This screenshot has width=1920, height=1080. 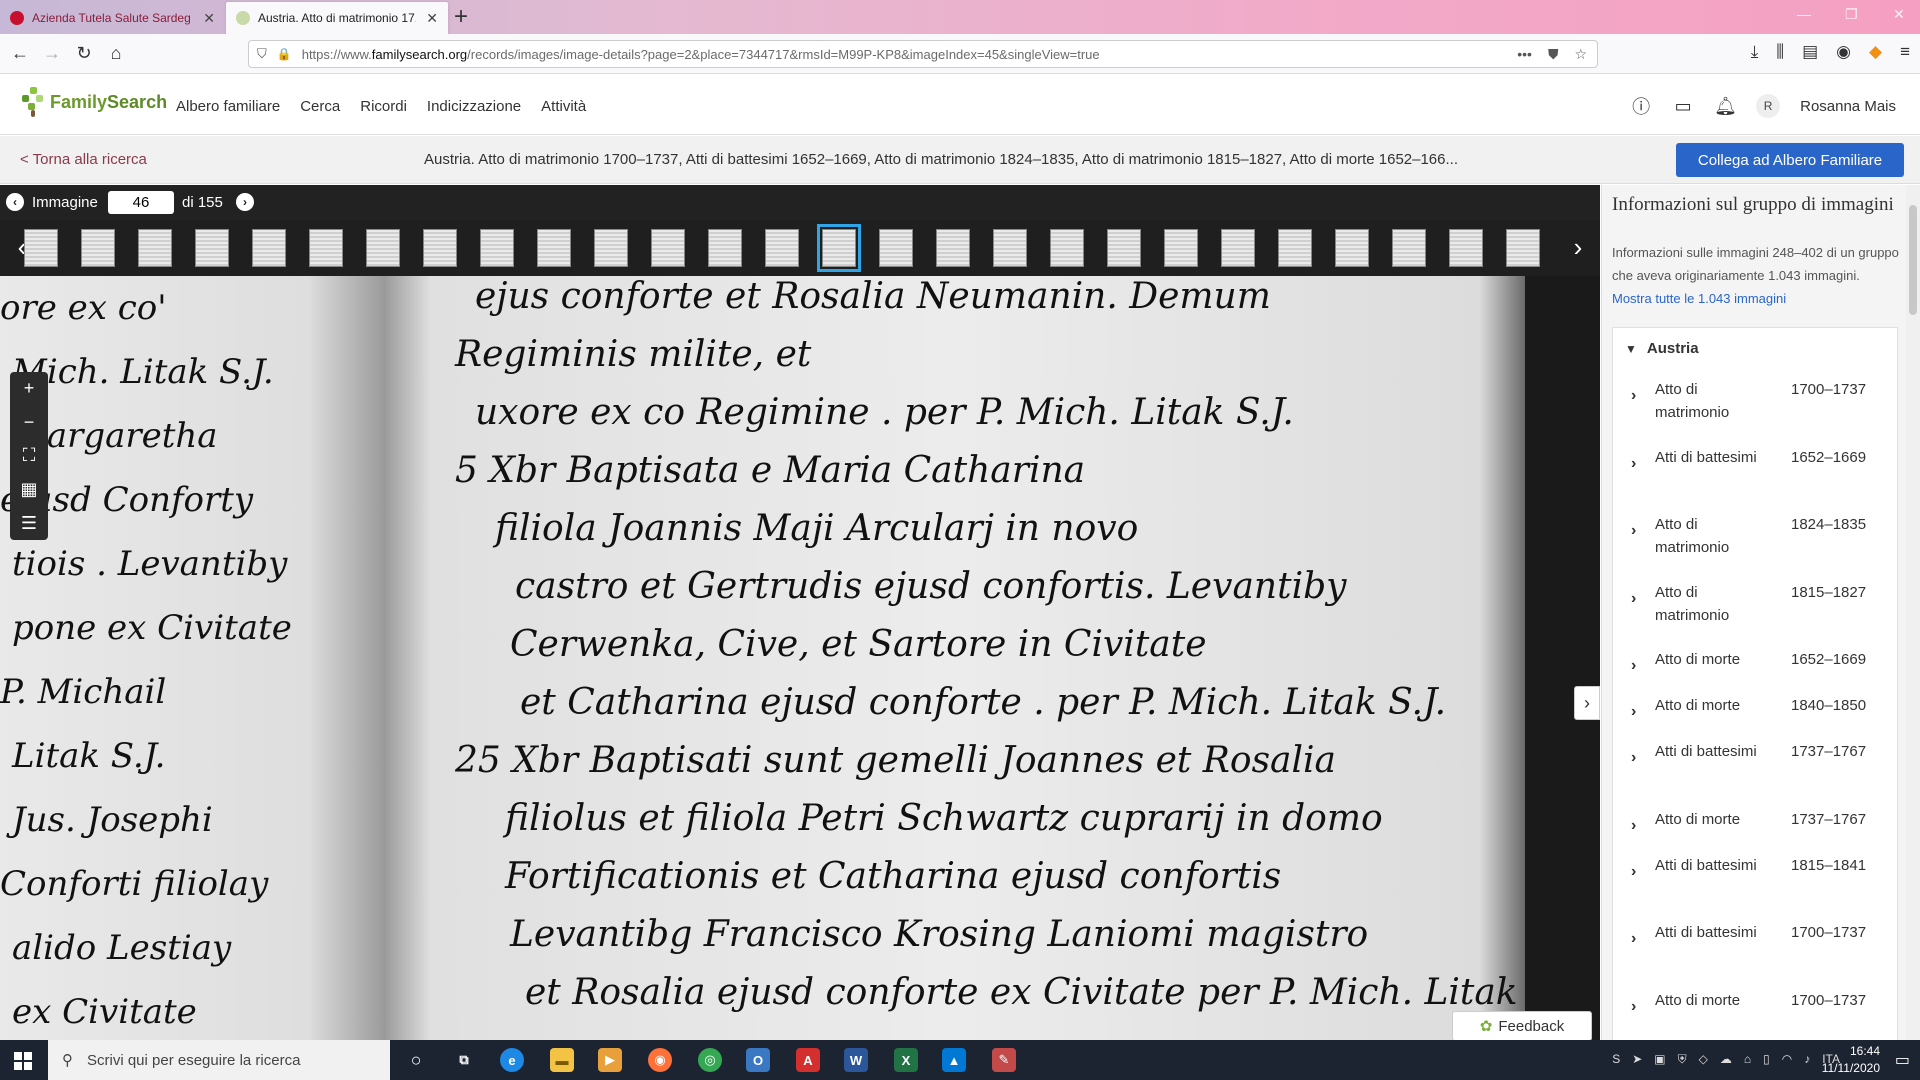 What do you see at coordinates (337, 18) in the screenshot?
I see `browser-tab-familysearch: Austria. Atto di matrimonio 17... ✕` at bounding box center [337, 18].